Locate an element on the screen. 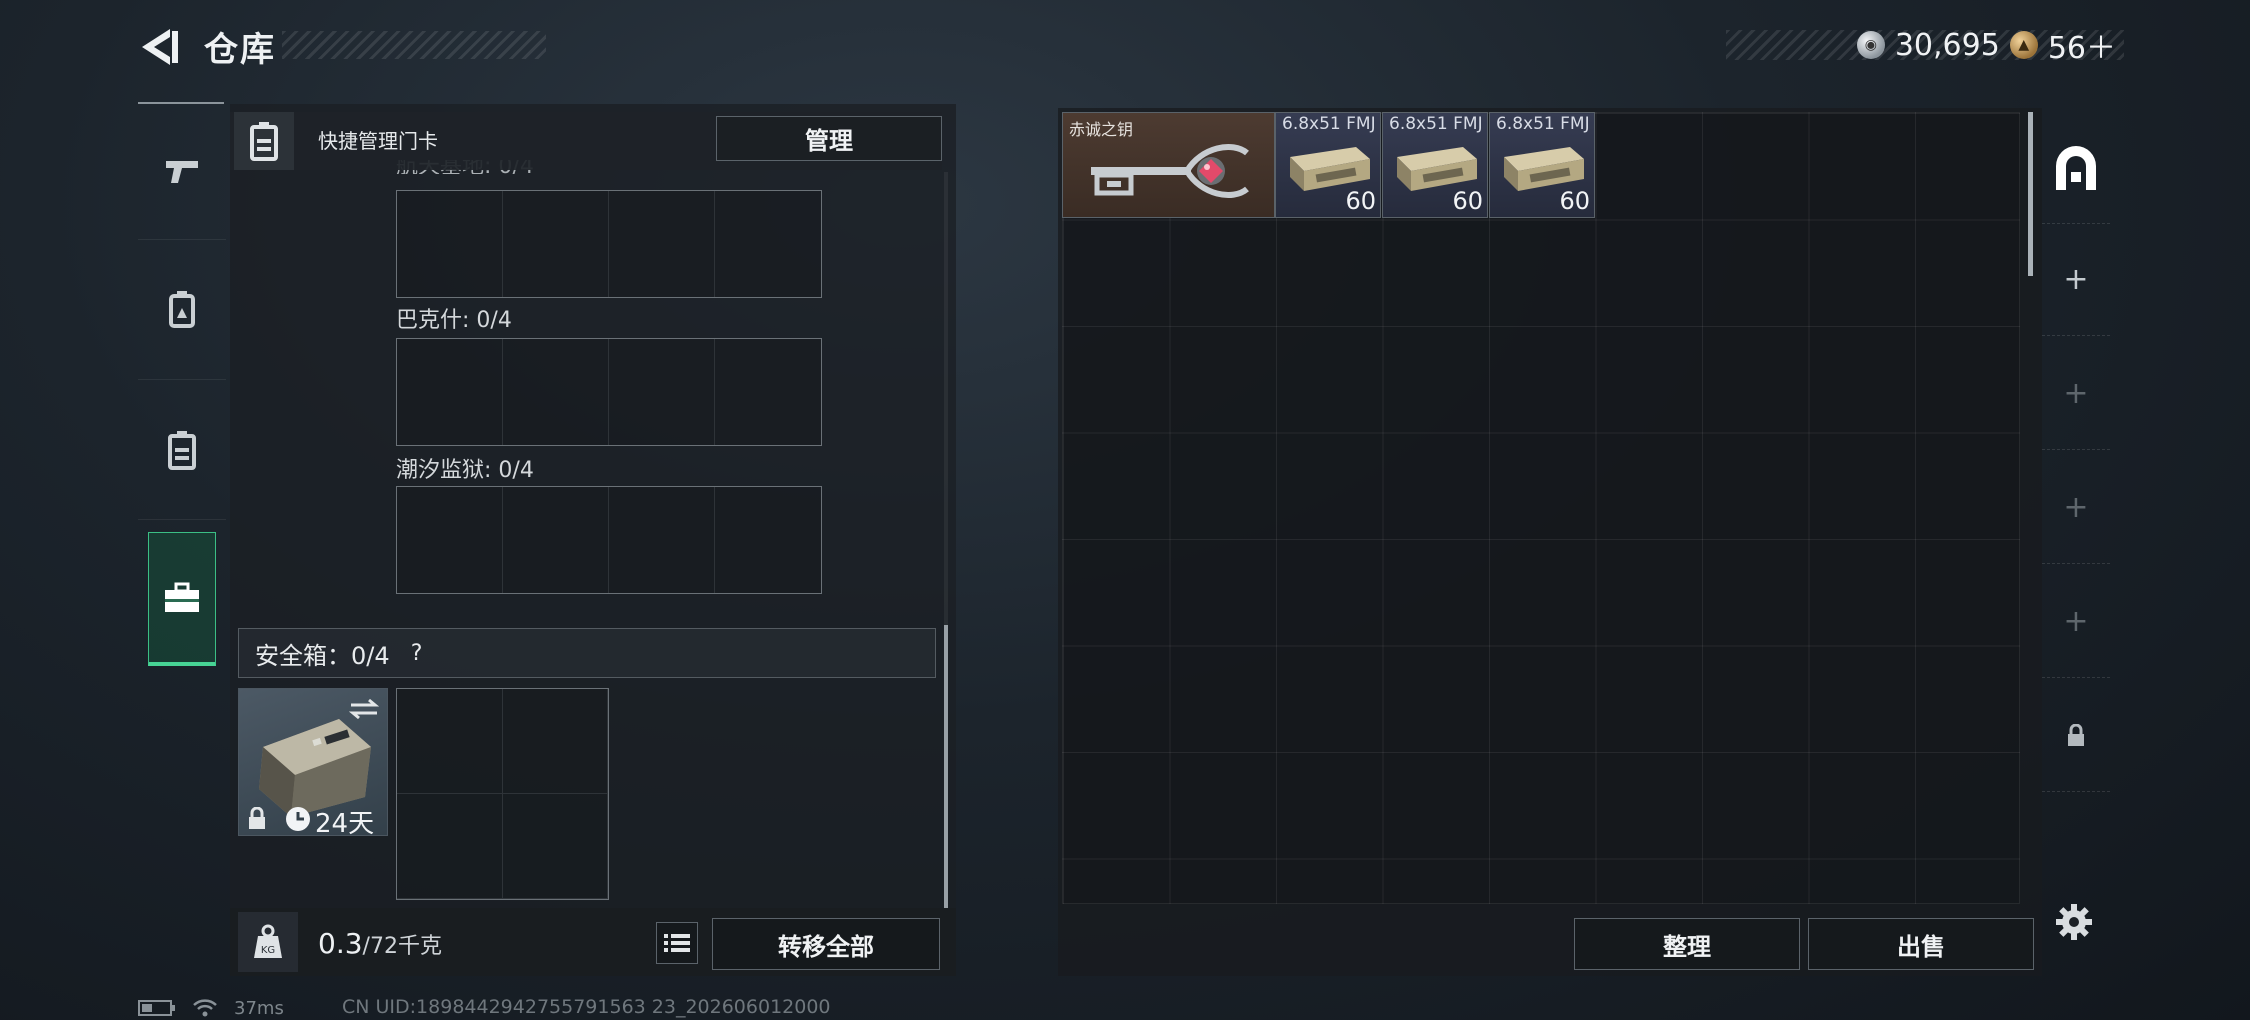 This screenshot has width=2250, height=1020. back-button is located at coordinates (160, 47).